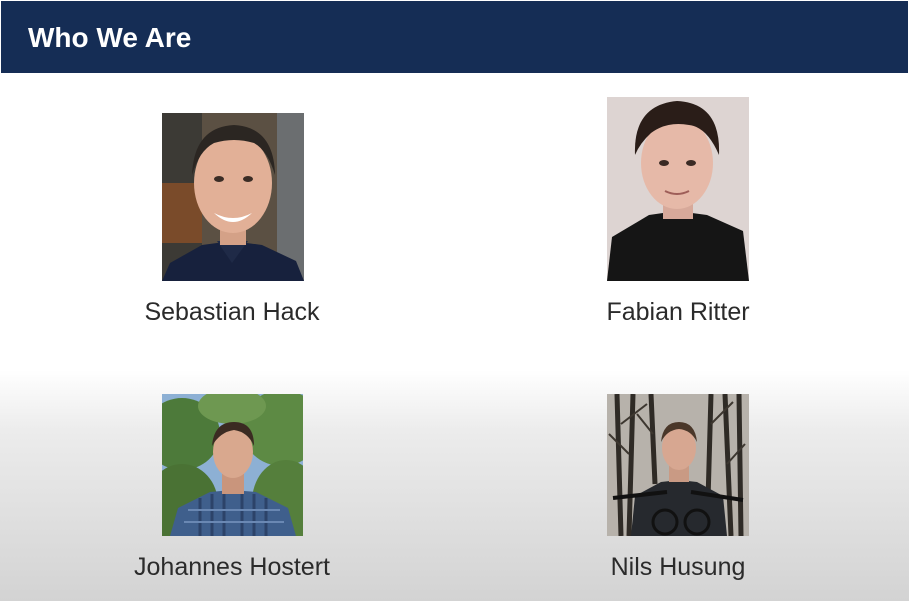  What do you see at coordinates (232, 465) in the screenshot?
I see `portrait-photo-johannes-hostert` at bounding box center [232, 465].